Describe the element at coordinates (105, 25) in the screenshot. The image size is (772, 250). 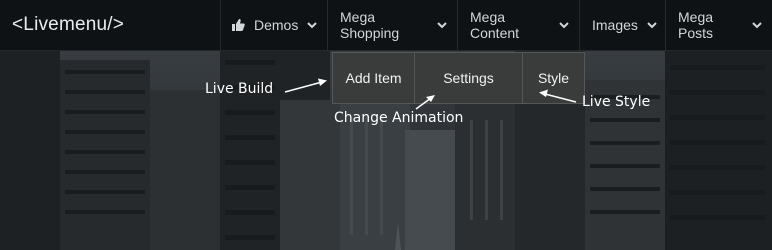
I see `brand-logo: <Livemenu/>` at that location.